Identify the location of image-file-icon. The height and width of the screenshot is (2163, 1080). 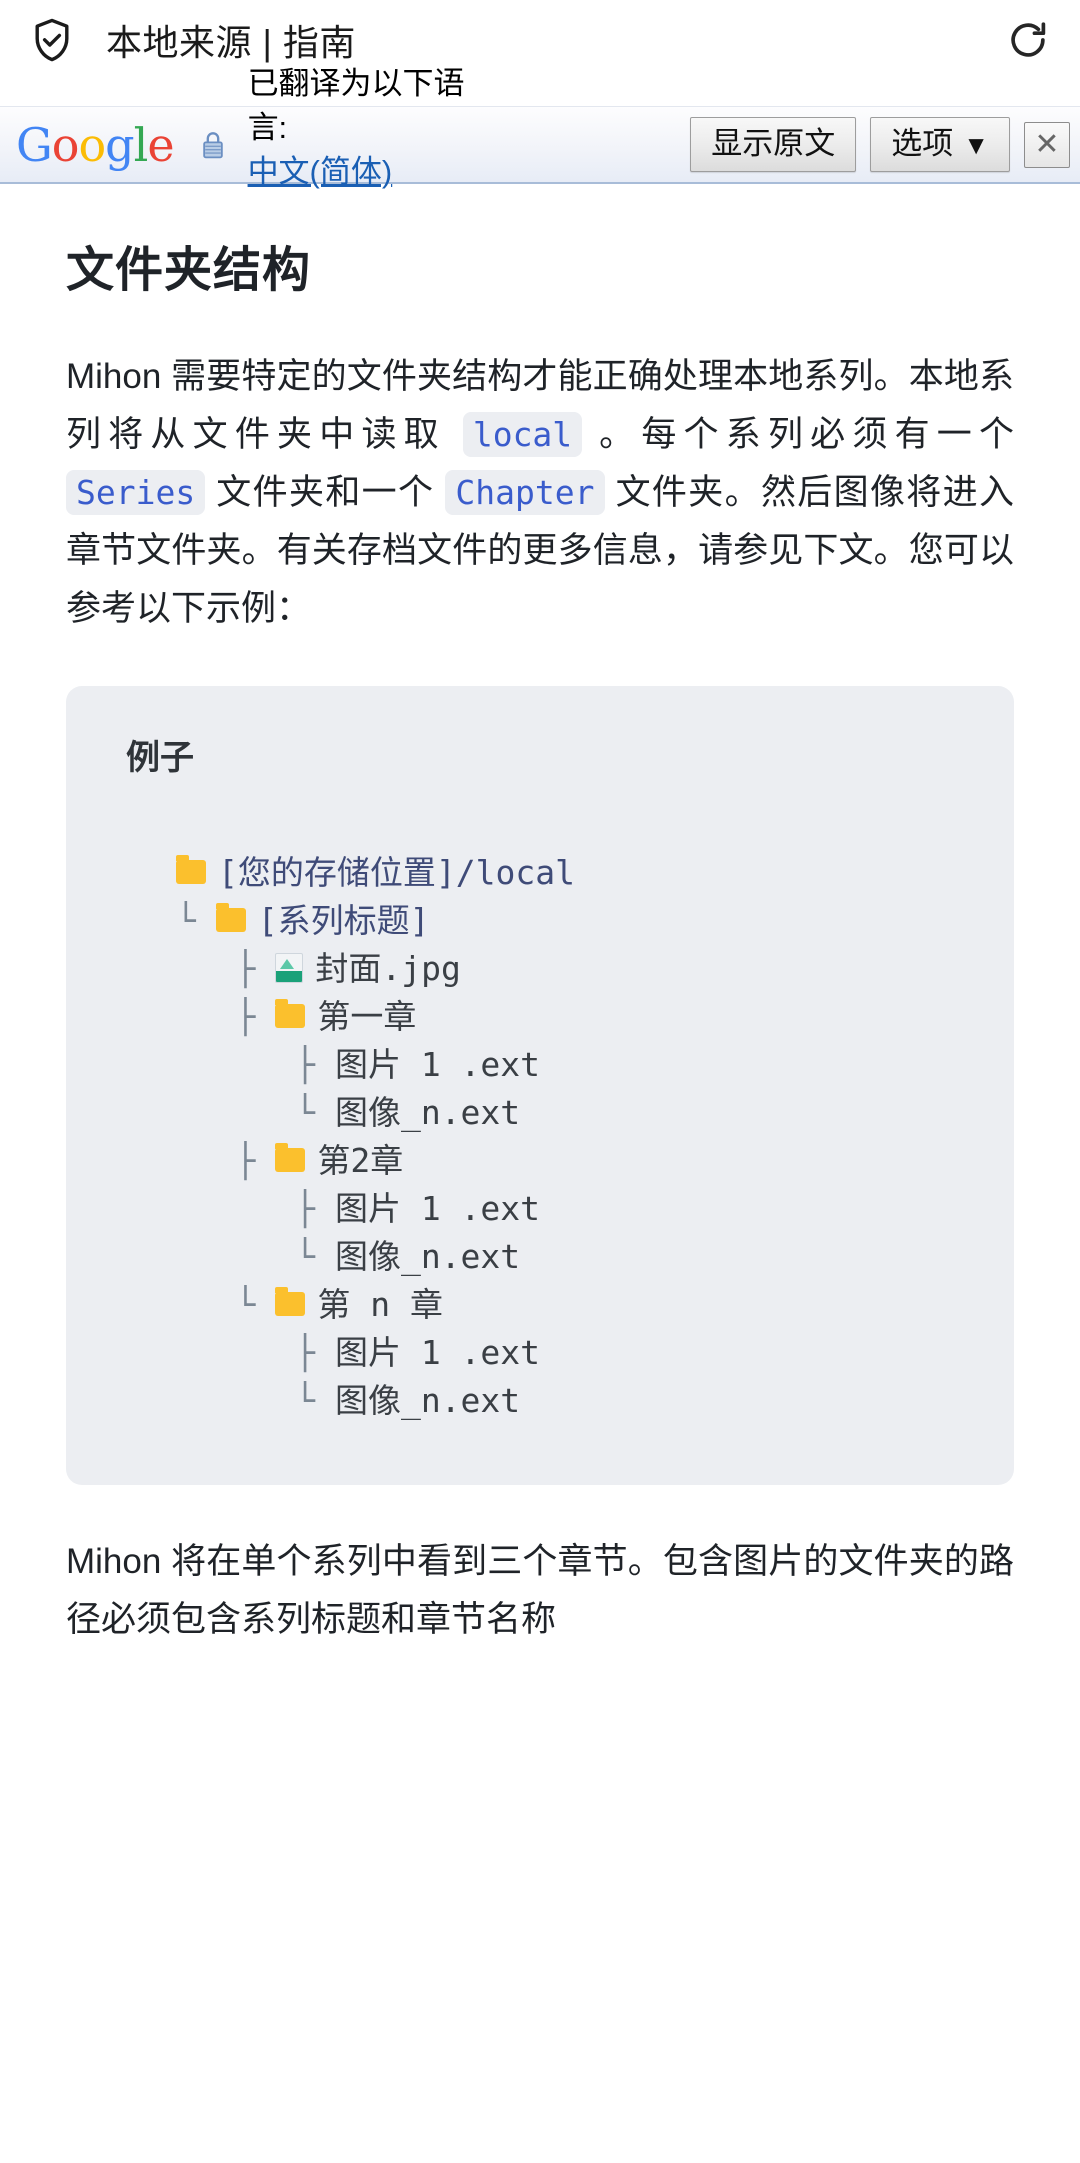
(289, 968).